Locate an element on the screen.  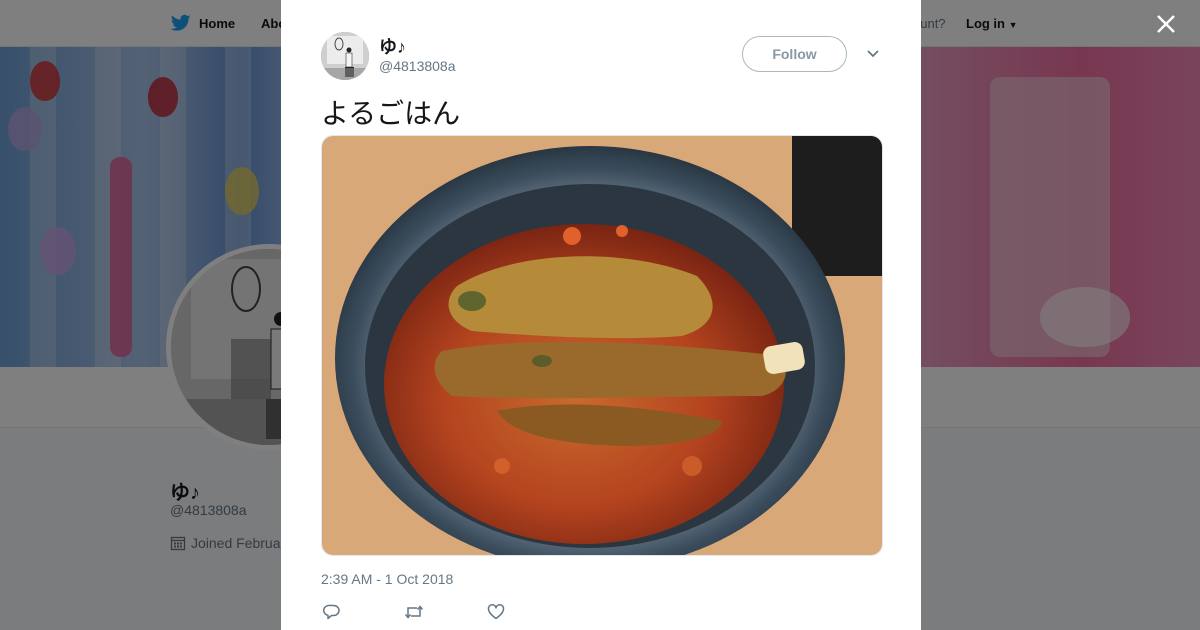
reply-icon is located at coordinates (331, 612).